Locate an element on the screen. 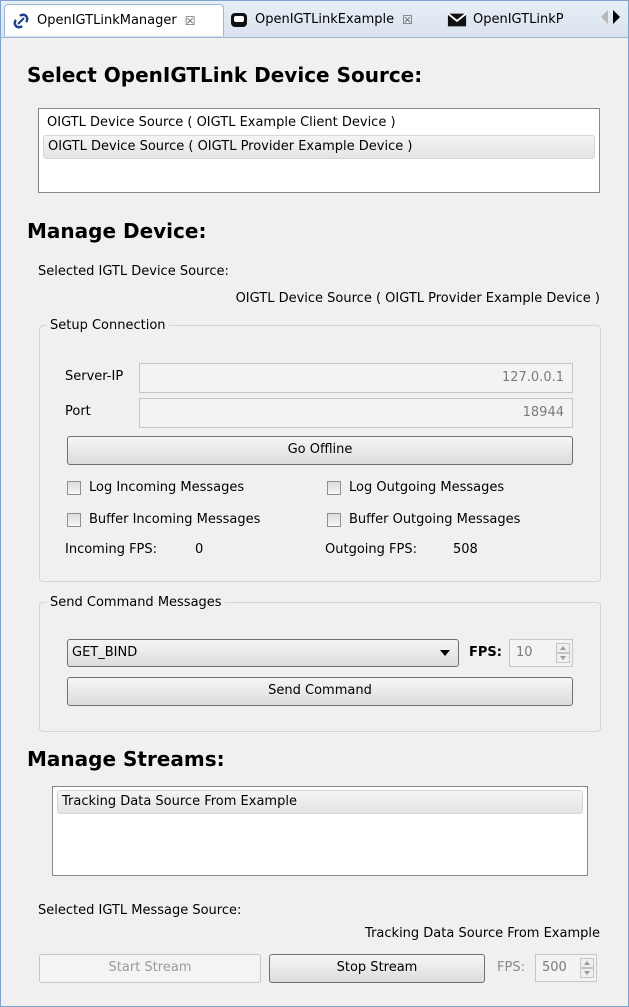  stream-fps-spinbox: 500 is located at coordinates (566, 968).